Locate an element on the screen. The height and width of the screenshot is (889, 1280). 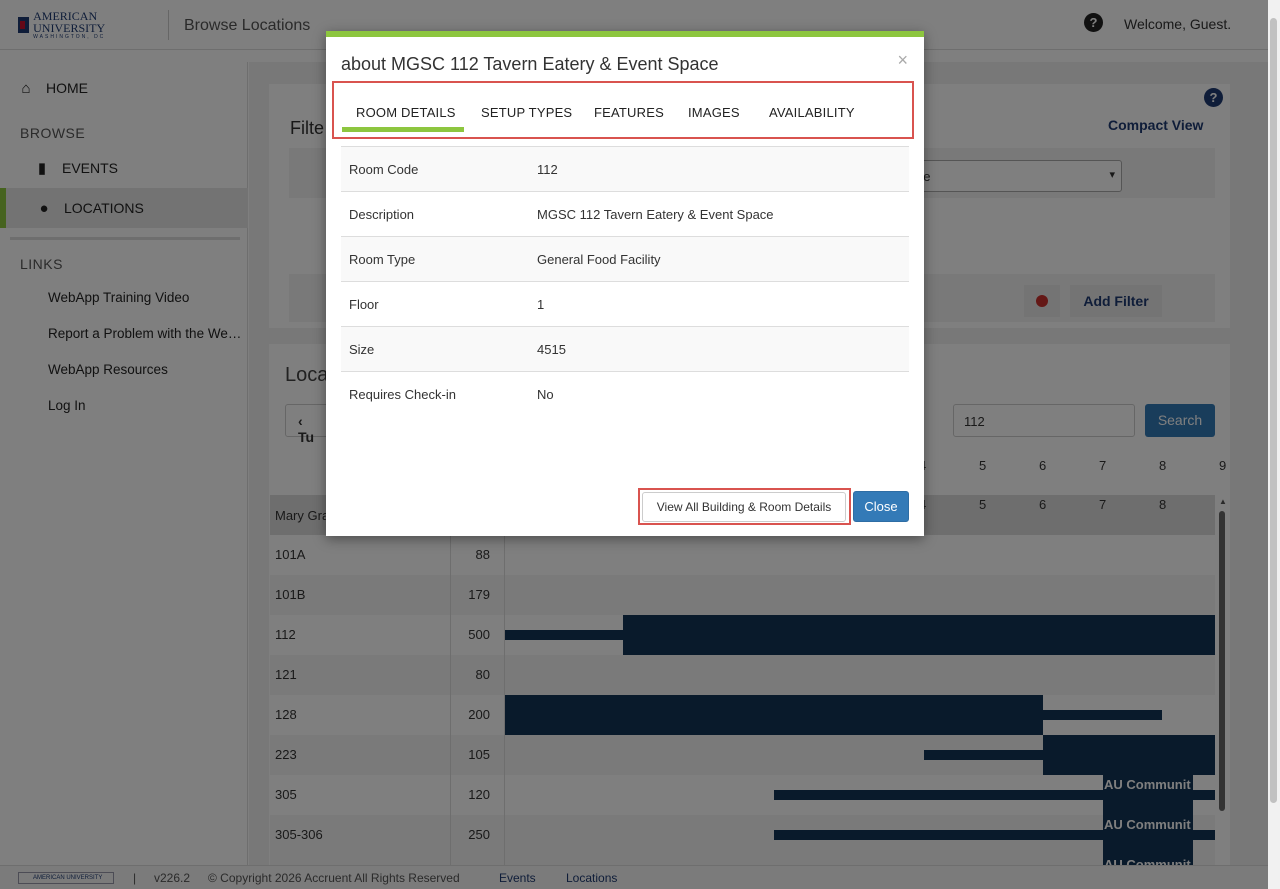
detail-row: Room Type General Food Facility is located at coordinates (625, 258).